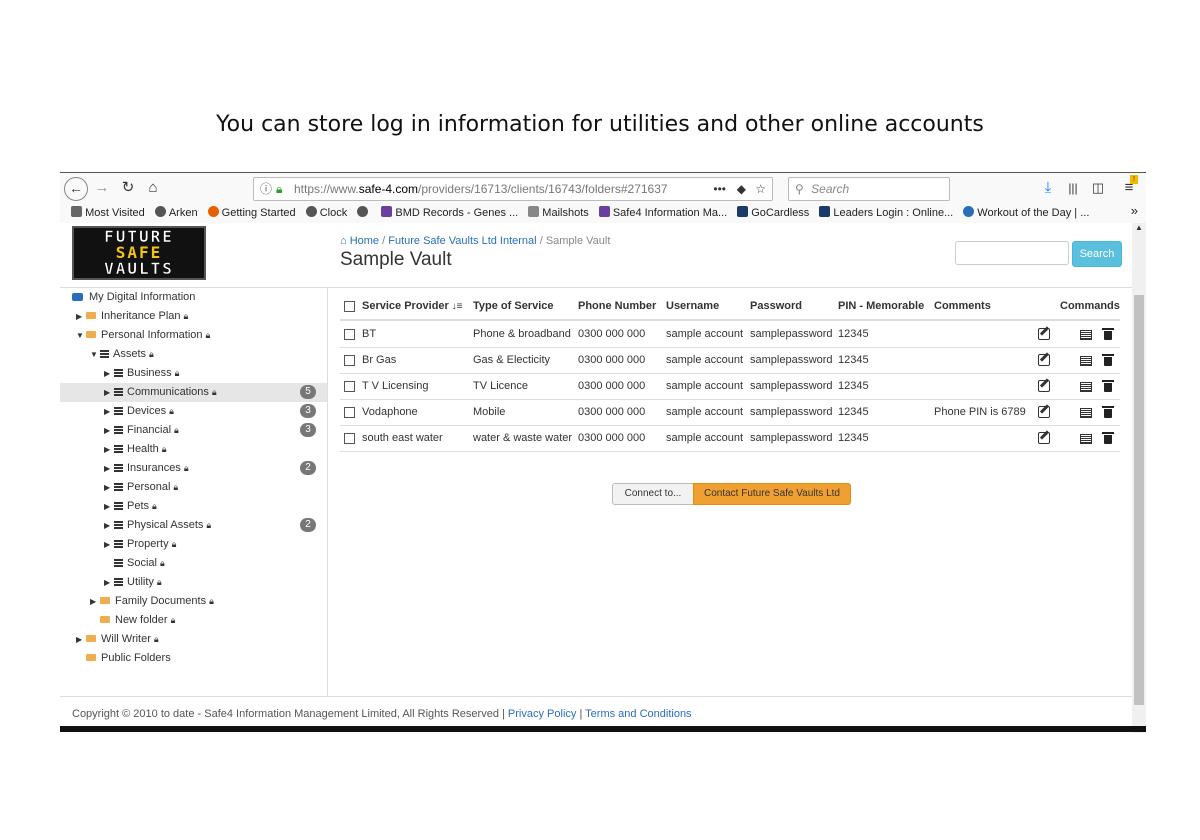 This screenshot has height=840, width=1200. I want to click on tree-item-pets: ▶ Pets 🔒︎, so click(130, 506).